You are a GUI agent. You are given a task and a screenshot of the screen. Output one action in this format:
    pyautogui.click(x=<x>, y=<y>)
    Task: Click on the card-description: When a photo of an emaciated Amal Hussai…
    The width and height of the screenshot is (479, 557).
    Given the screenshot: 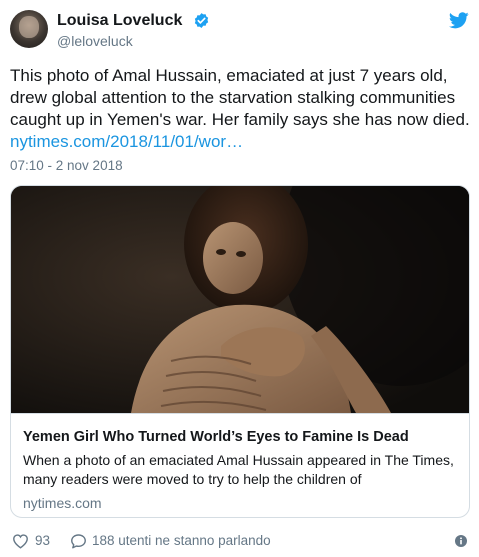 What is the action you would take?
    pyautogui.click(x=238, y=469)
    